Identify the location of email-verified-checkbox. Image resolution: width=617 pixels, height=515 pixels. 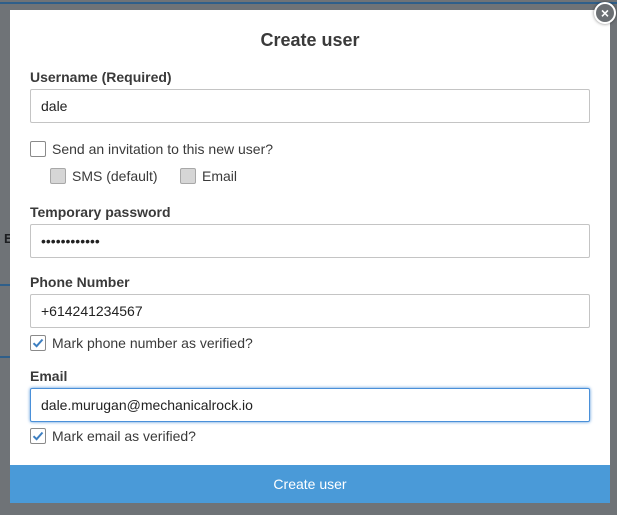
(38, 436).